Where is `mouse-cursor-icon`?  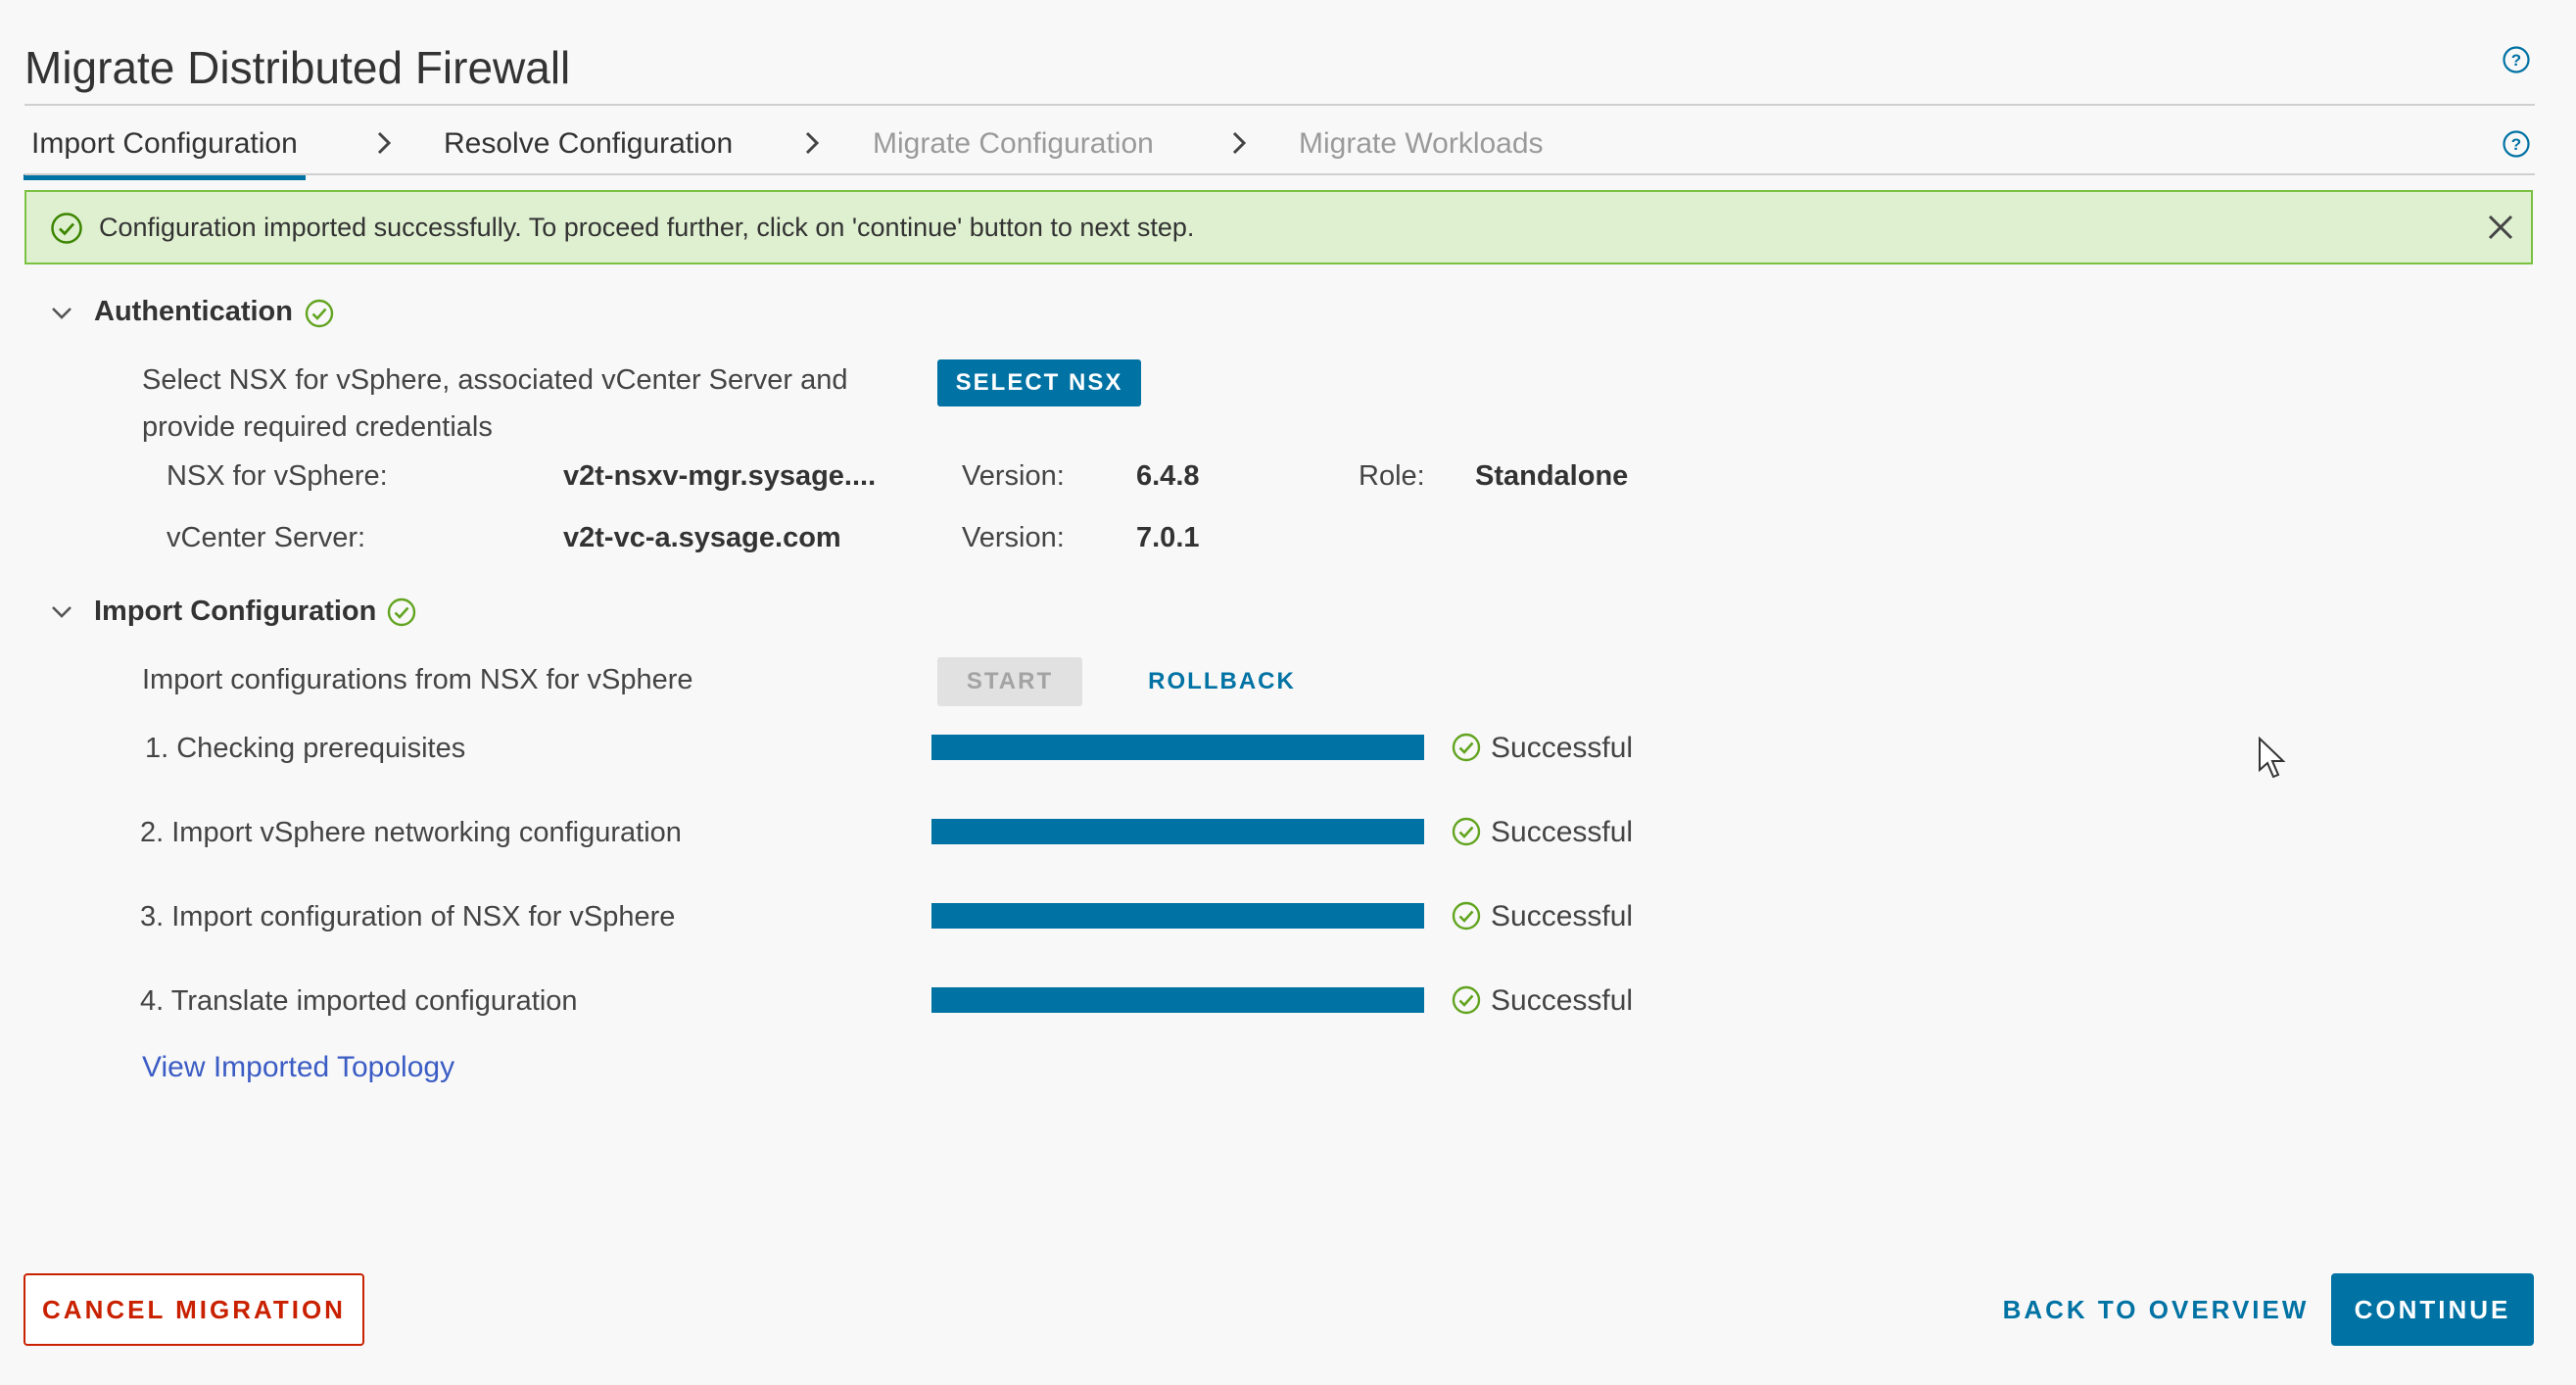
mouse-cursor-icon is located at coordinates (2273, 759).